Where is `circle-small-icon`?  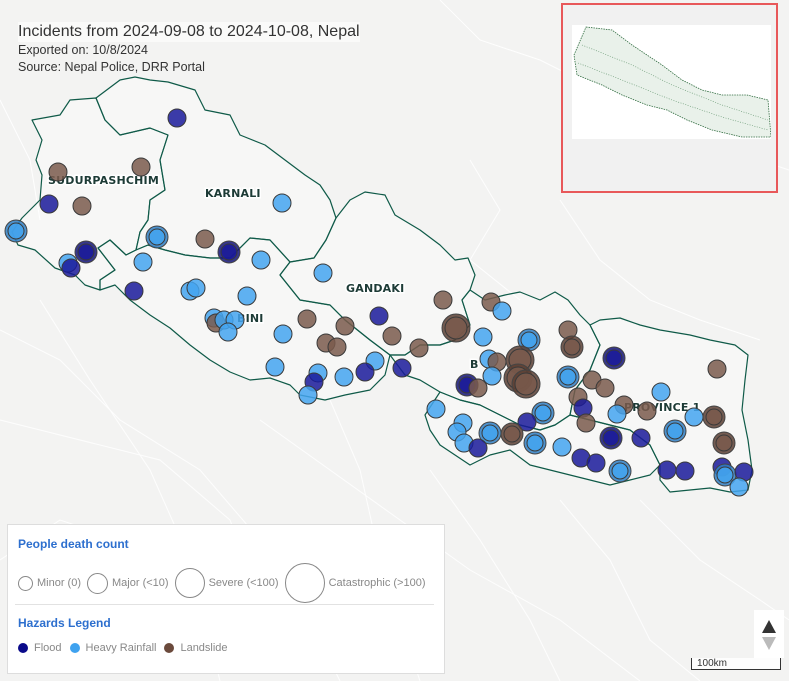 circle-small-icon is located at coordinates (25, 583).